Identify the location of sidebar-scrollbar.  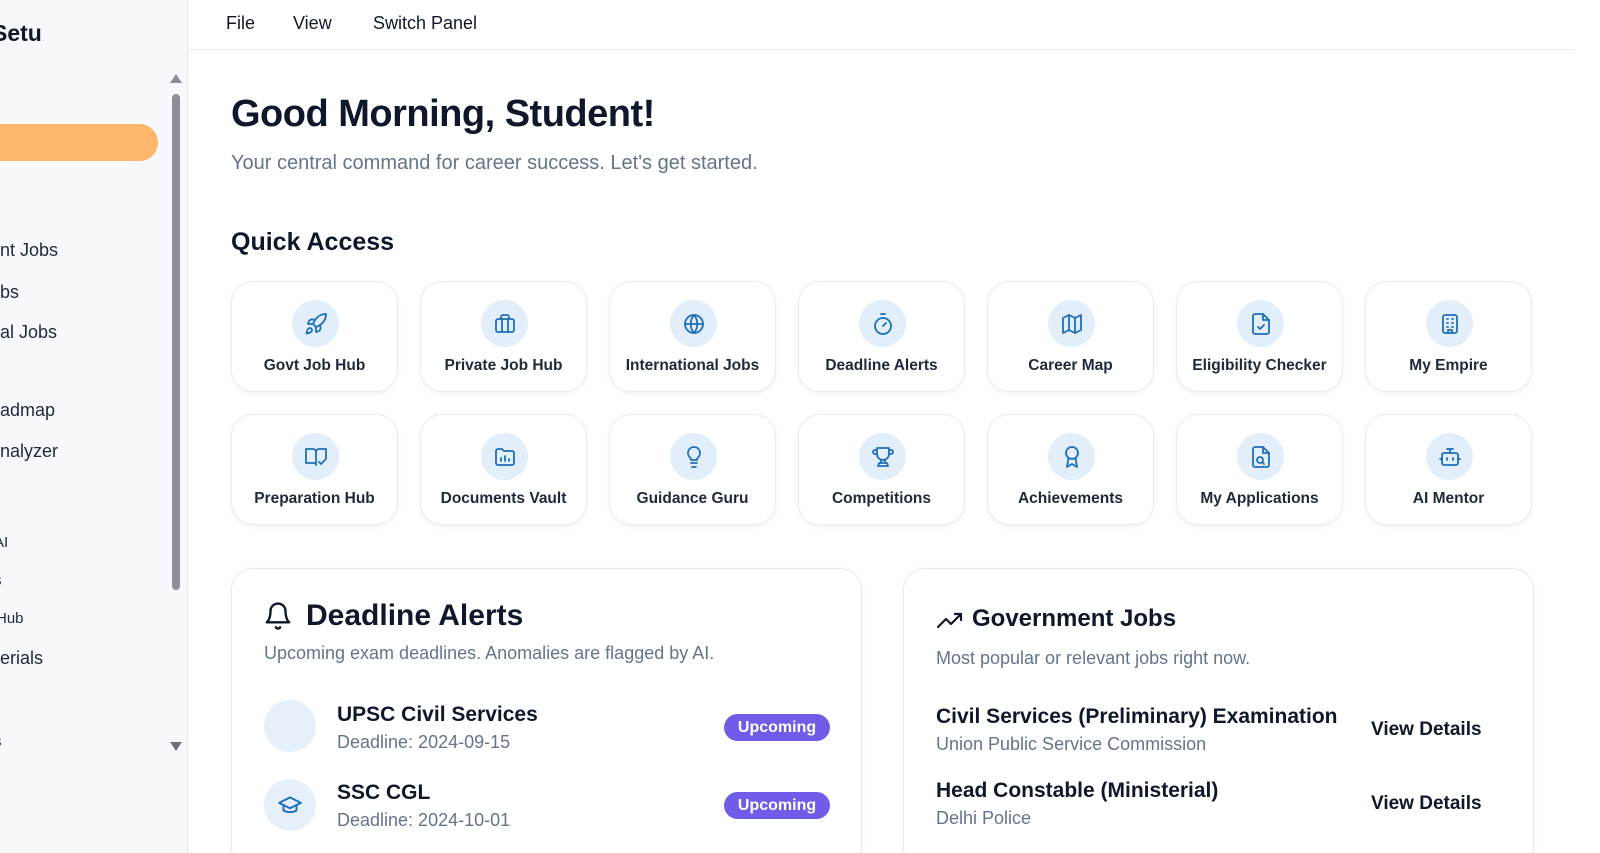
(177, 414).